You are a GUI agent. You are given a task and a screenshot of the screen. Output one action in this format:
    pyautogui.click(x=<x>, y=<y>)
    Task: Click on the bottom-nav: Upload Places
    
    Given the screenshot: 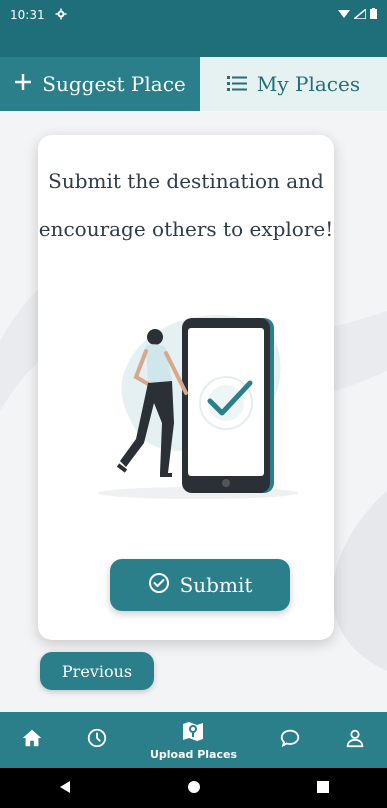 What is the action you would take?
    pyautogui.click(x=193, y=740)
    